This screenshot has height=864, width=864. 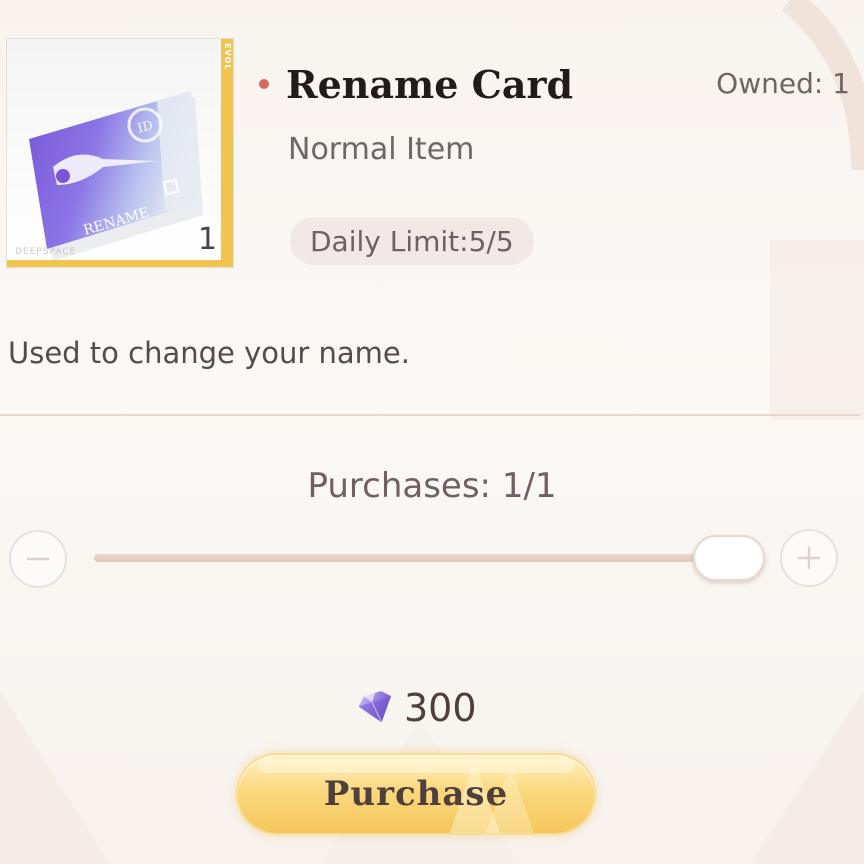 I want to click on quantity-slider-track, so click(x=424, y=558).